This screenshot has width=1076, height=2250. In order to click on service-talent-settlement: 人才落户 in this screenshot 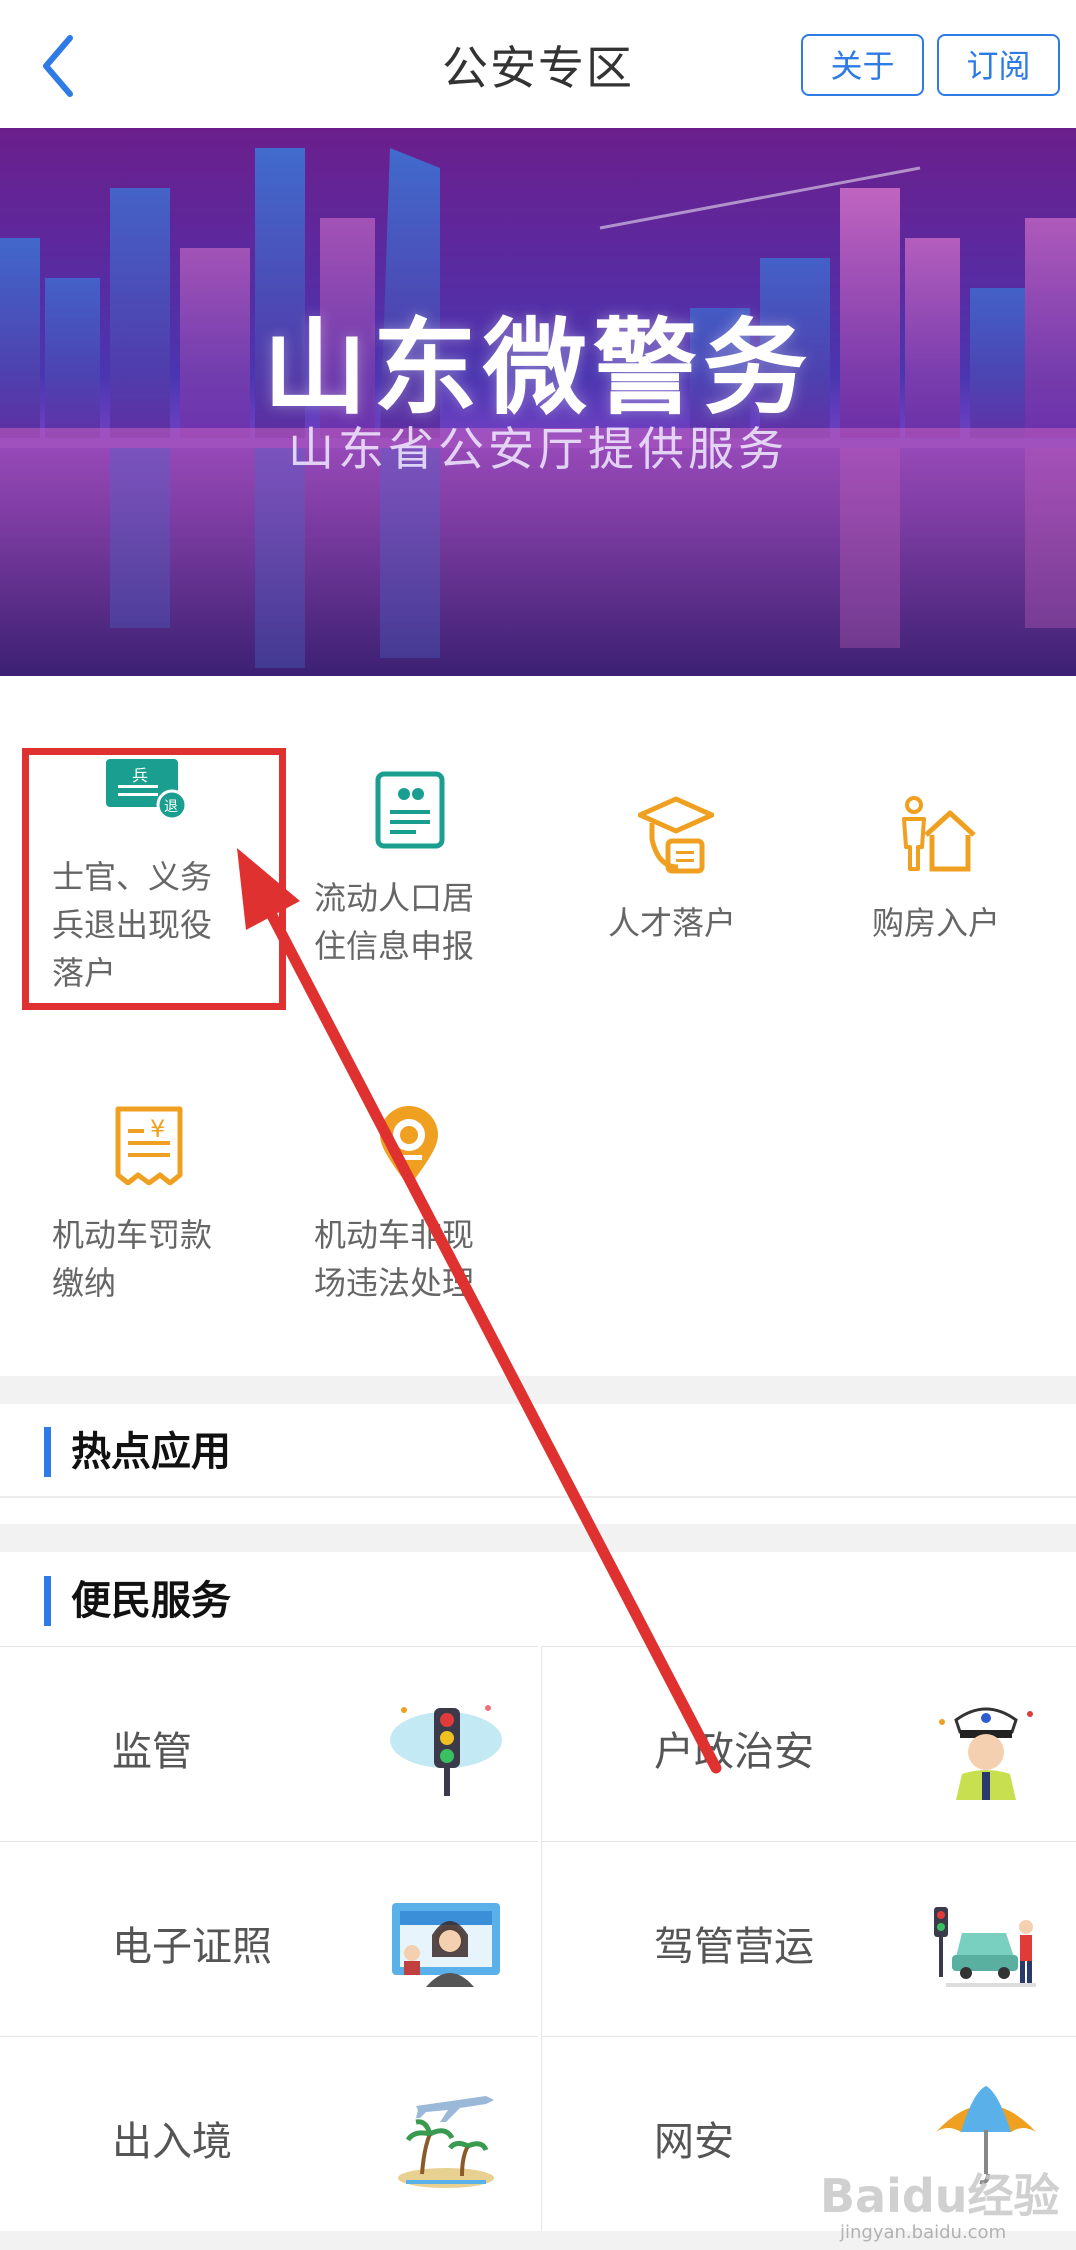, I will do `click(690, 875)`.